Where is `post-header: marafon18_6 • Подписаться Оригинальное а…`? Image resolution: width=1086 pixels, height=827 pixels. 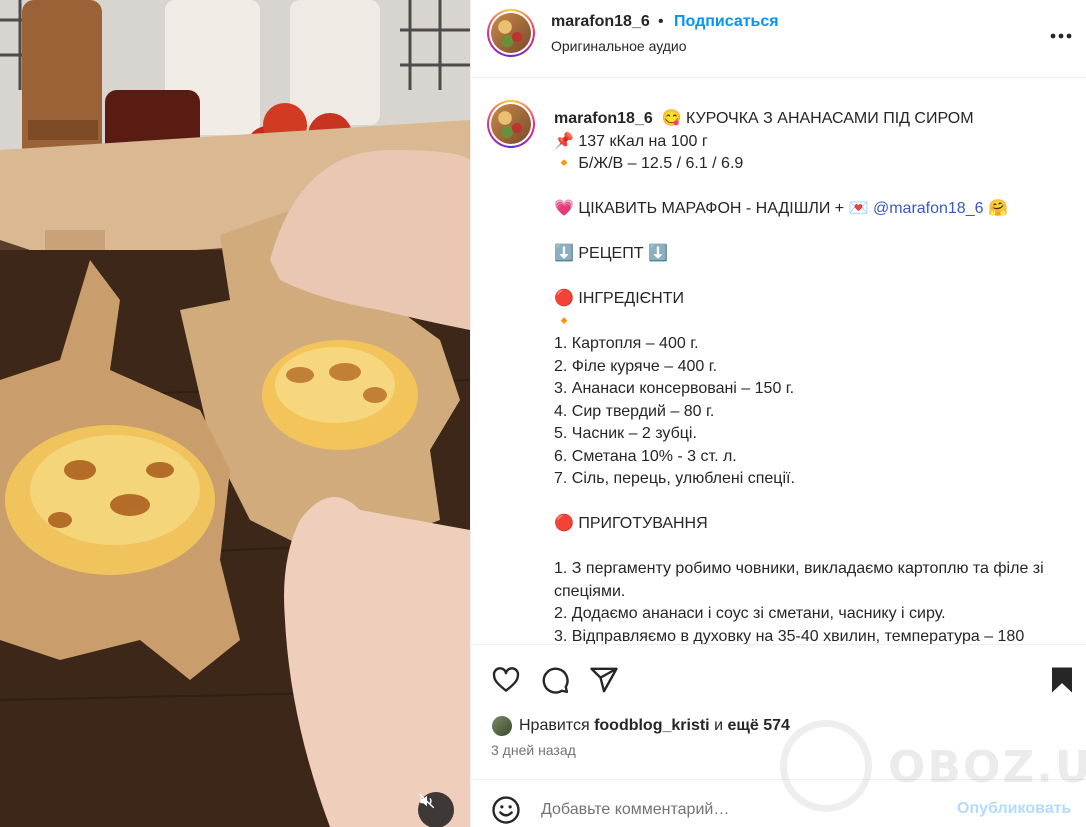 post-header: marafon18_6 • Подписаться Оригинальное а… is located at coordinates (778, 39).